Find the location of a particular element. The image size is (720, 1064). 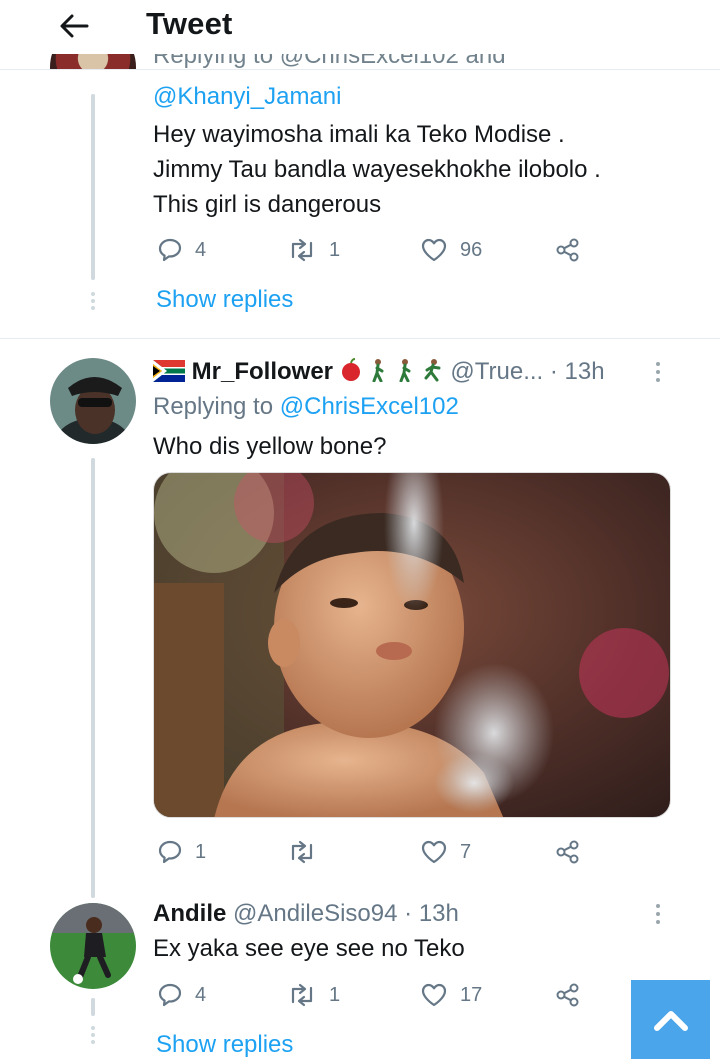

author-row: Mr_Follower @True... · 13h is located at coordinates (379, 373).